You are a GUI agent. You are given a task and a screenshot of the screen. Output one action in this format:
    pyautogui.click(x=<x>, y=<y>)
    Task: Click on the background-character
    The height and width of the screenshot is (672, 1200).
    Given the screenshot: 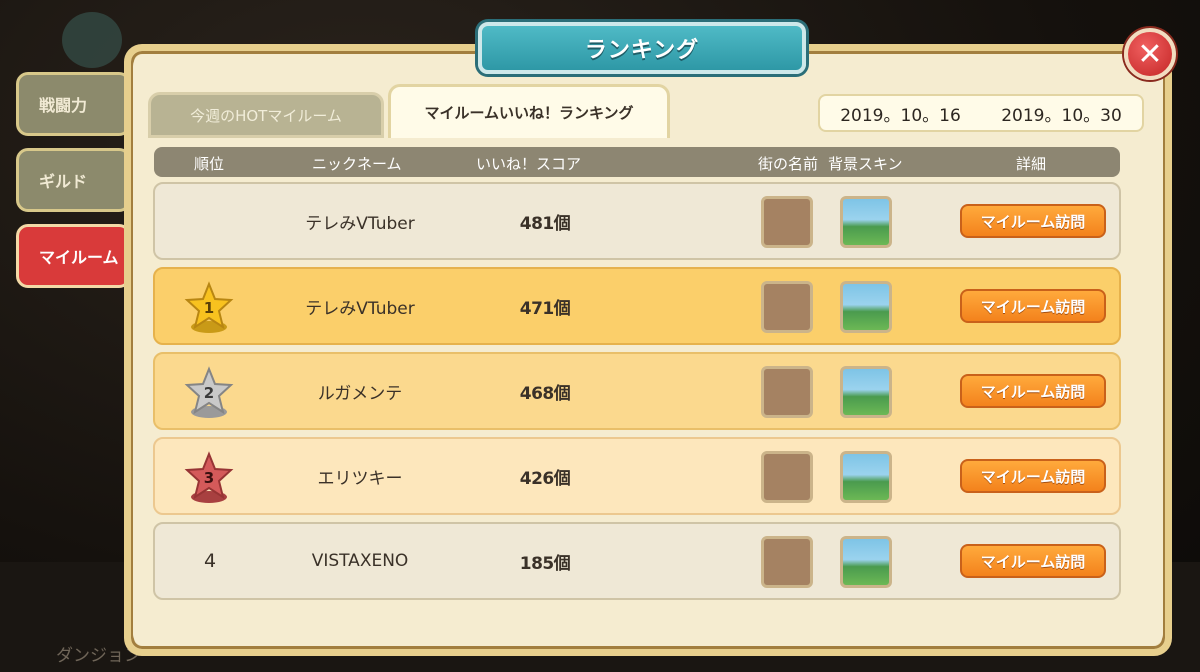 What is the action you would take?
    pyautogui.click(x=92, y=40)
    